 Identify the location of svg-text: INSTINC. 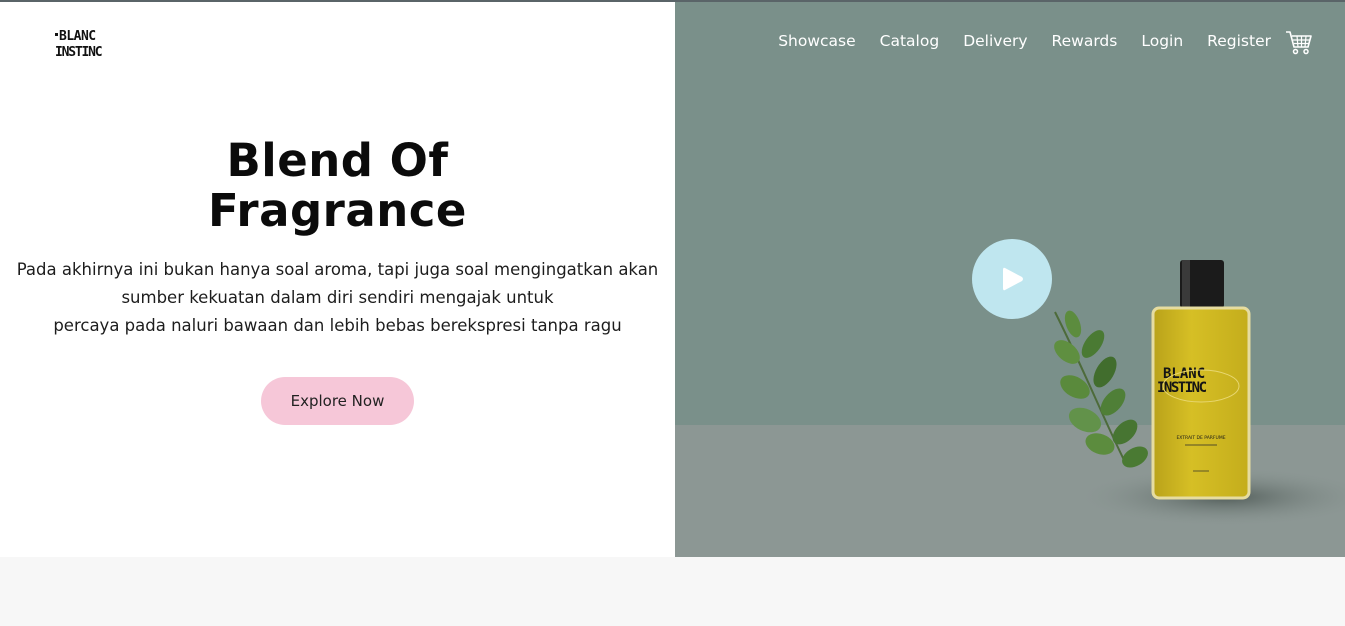
(78, 52).